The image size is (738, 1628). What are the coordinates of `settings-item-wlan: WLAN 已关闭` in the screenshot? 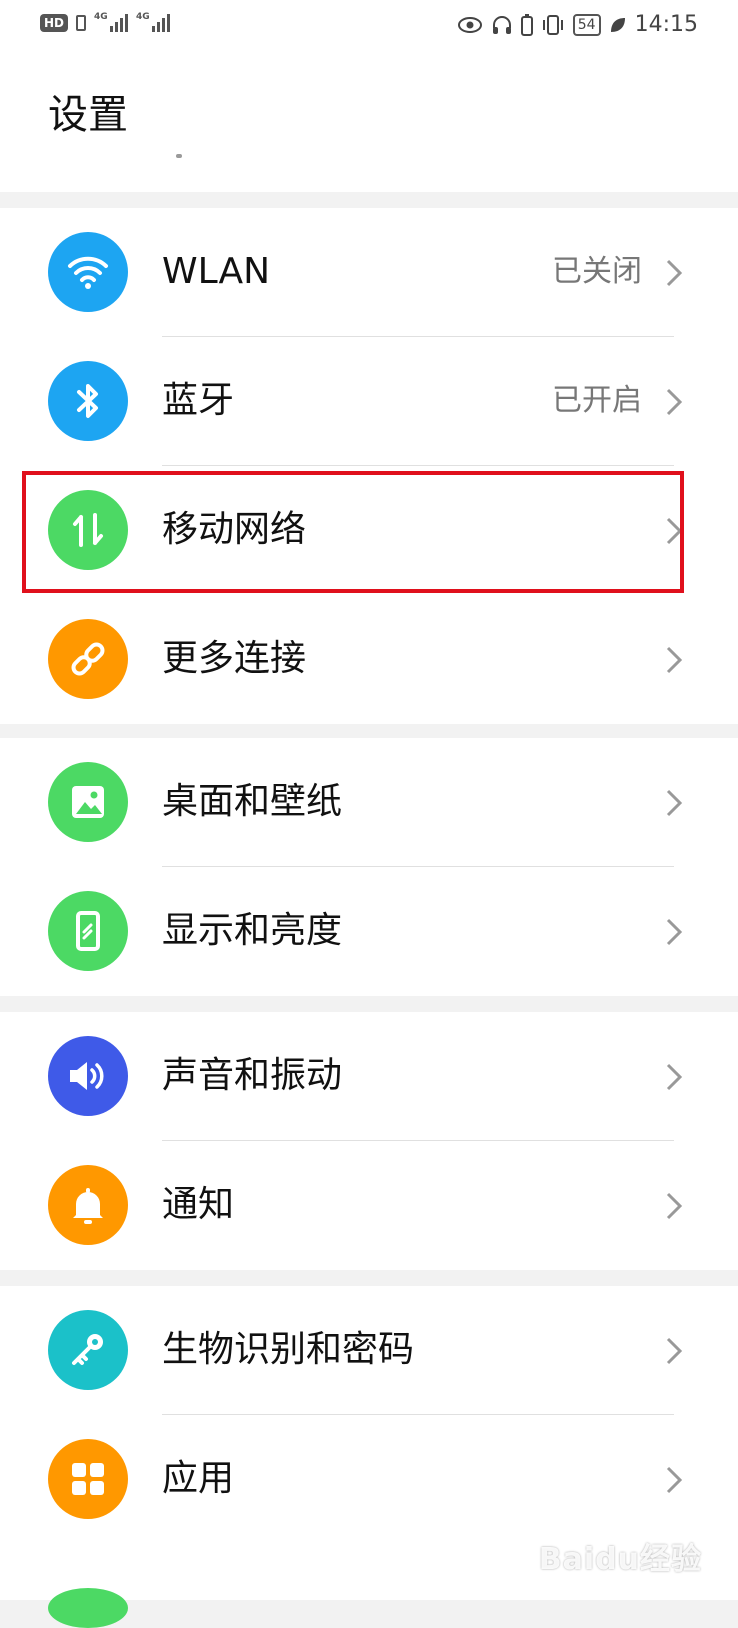 It's located at (369, 272).